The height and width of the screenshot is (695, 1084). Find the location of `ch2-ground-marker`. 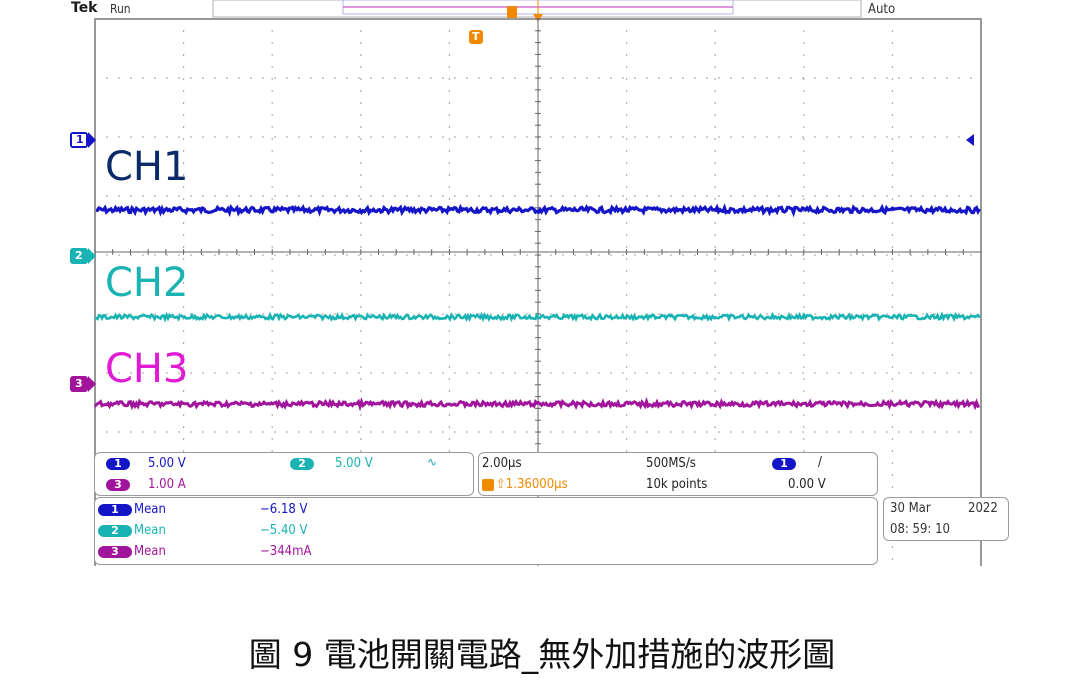

ch2-ground-marker is located at coordinates (83, 256).